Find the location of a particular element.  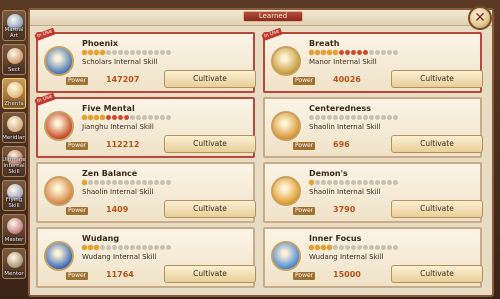

sidebar-item-master: Master is located at coordinates (14, 229).